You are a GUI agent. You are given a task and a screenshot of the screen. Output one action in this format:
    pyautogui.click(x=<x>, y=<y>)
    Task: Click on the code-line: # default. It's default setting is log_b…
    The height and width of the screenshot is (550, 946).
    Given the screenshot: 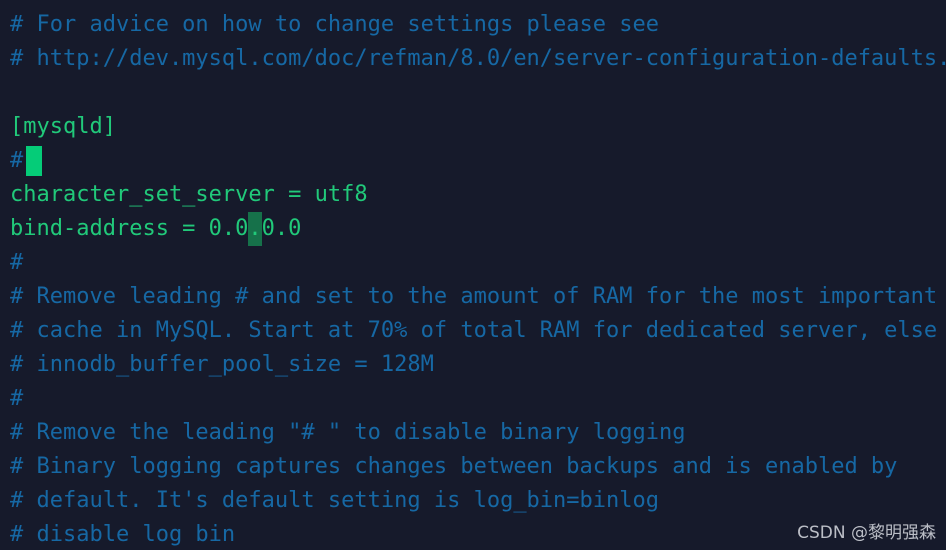 What is the action you would take?
    pyautogui.click(x=478, y=501)
    